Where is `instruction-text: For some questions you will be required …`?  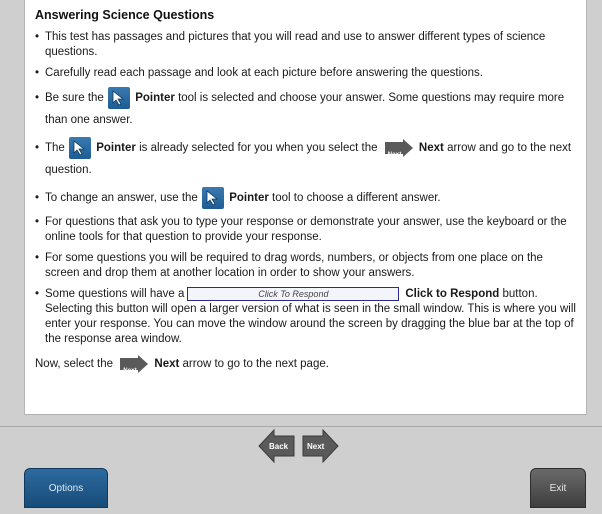
instruction-text: For some questions you will be required … is located at coordinates (294, 266).